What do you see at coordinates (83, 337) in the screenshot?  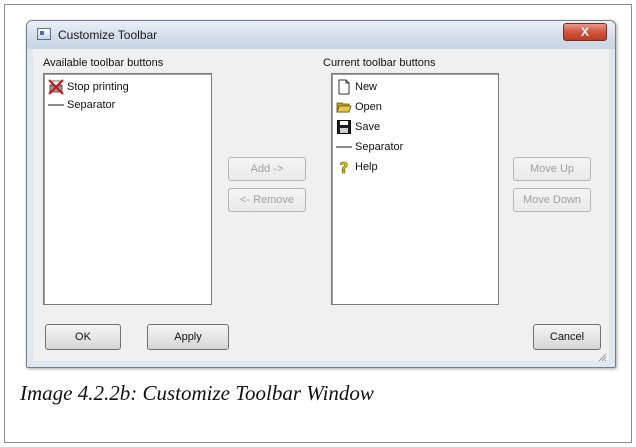 I see `ok-button: OK` at bounding box center [83, 337].